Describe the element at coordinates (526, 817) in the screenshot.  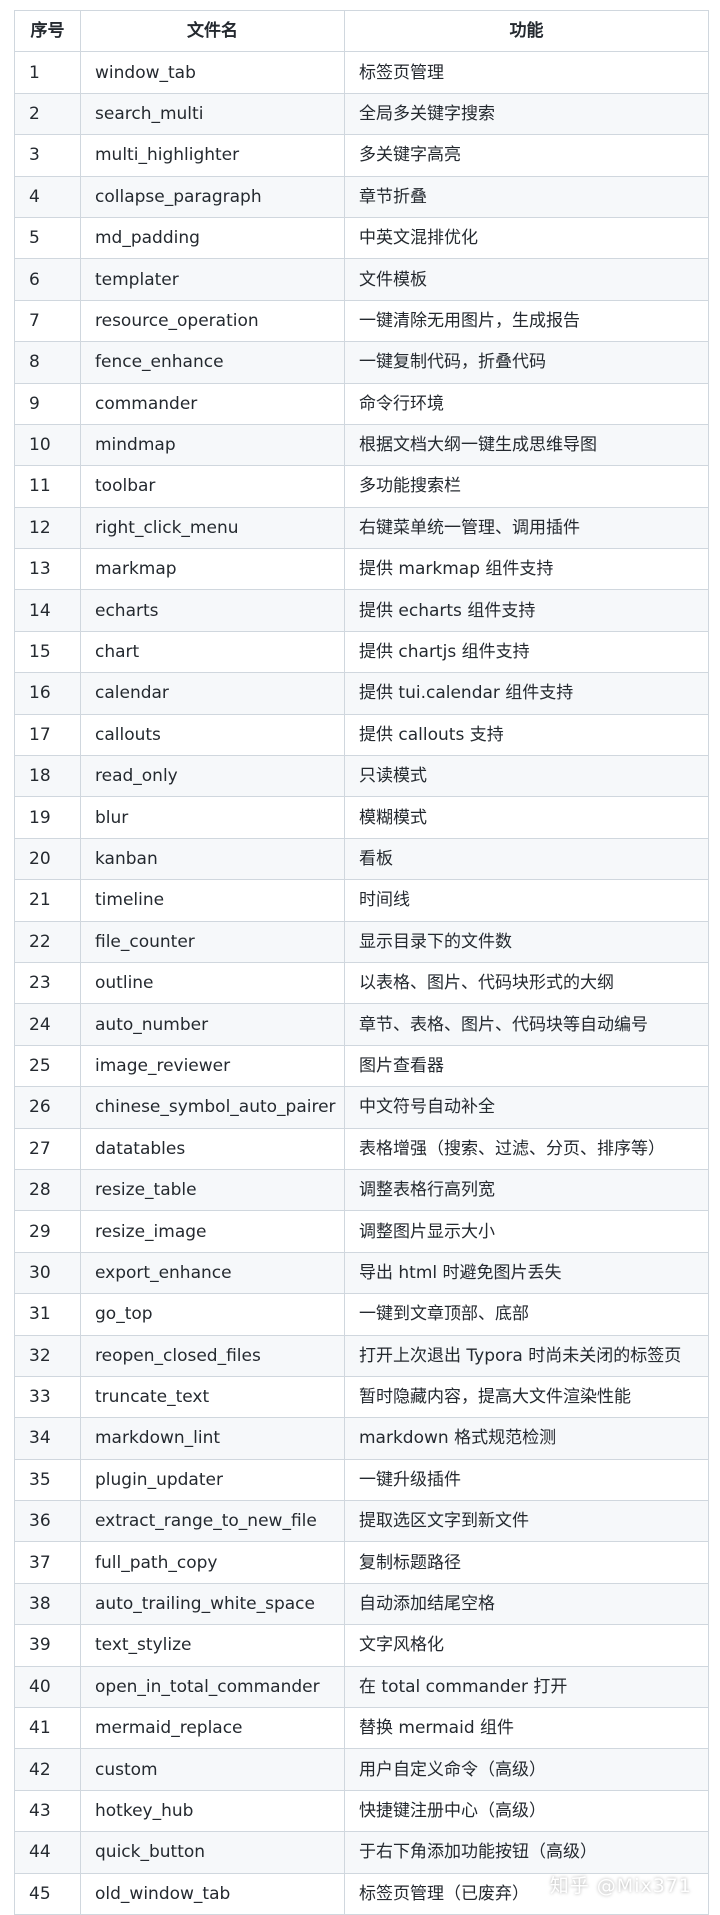
I see `cell-function: 模糊模式` at that location.